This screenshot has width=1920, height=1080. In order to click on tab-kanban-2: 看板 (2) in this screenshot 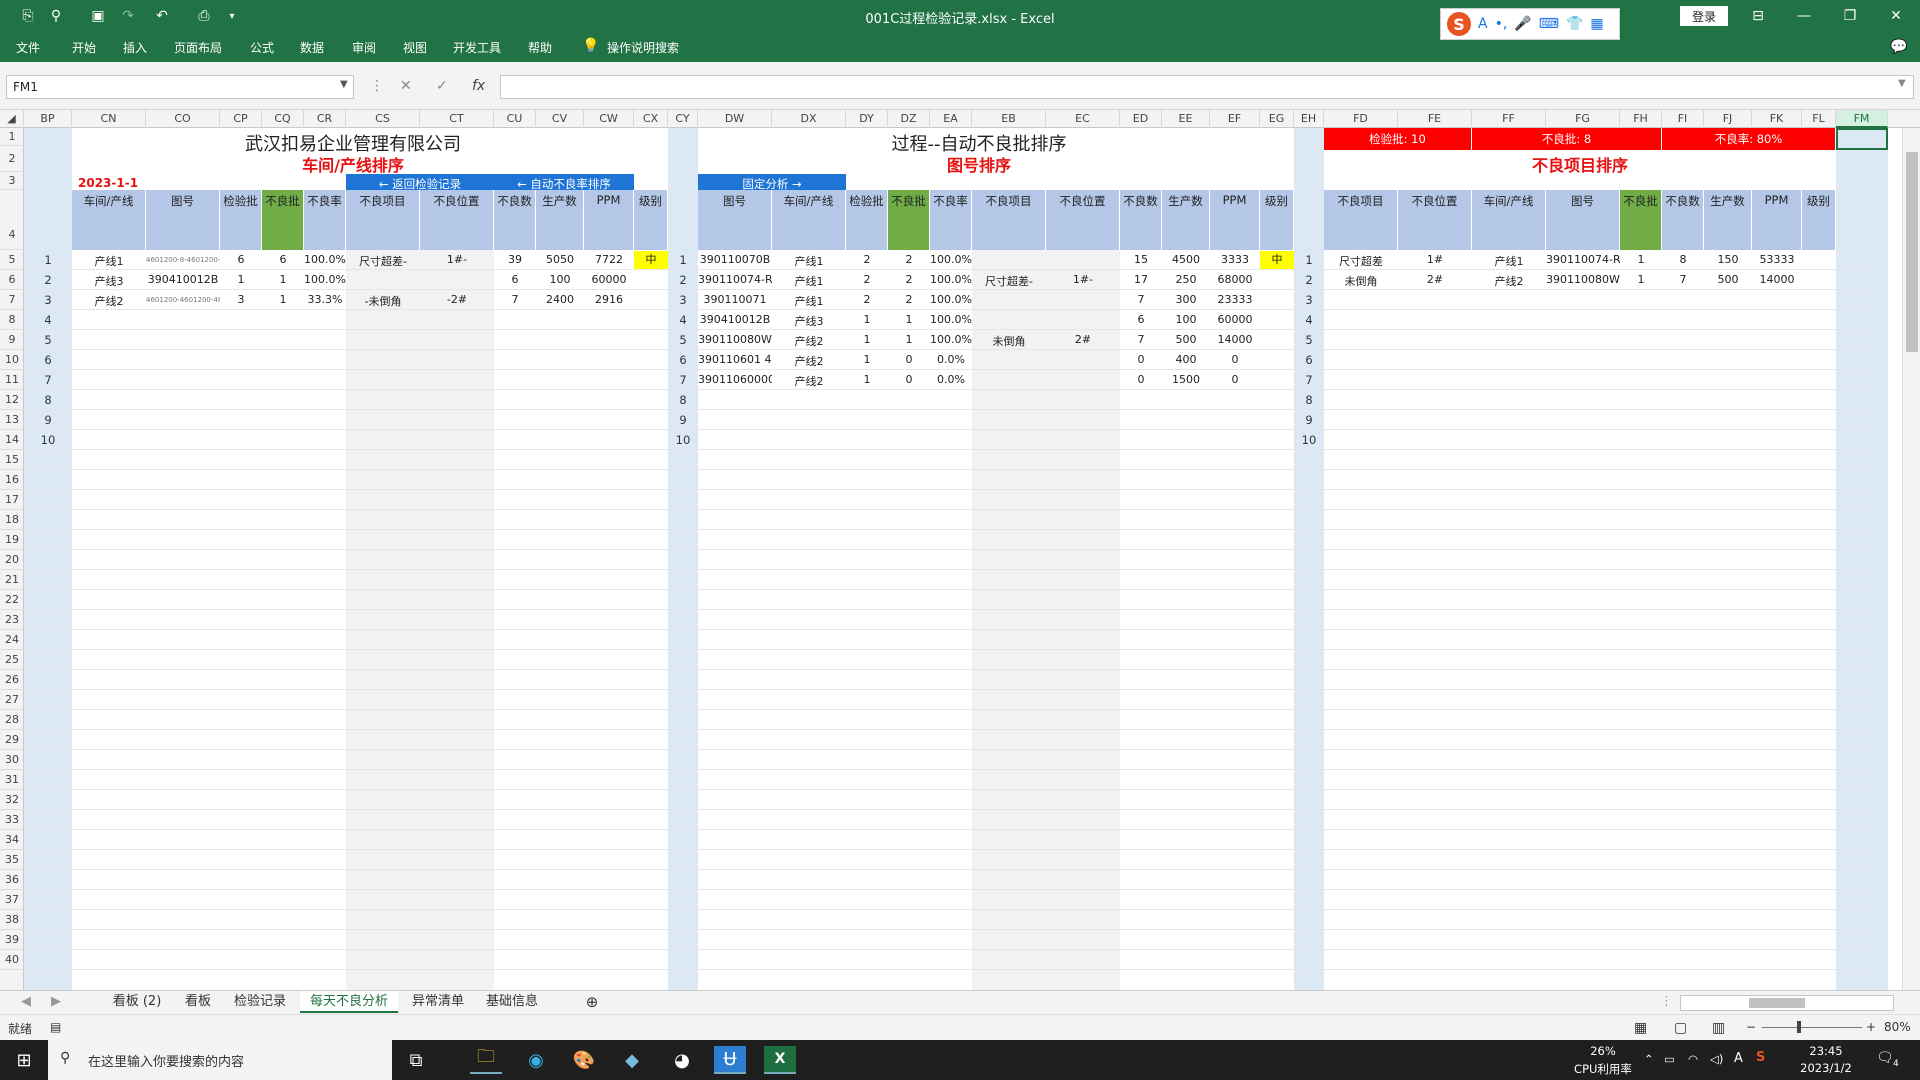, I will do `click(137, 1002)`.